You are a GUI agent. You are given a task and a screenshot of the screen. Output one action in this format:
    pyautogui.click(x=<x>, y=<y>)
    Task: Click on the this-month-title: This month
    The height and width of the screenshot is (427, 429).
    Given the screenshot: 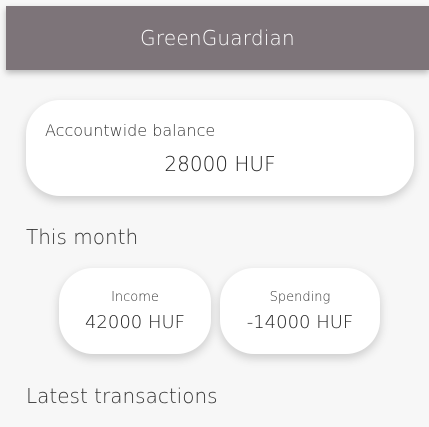 What is the action you would take?
    pyautogui.click(x=82, y=237)
    